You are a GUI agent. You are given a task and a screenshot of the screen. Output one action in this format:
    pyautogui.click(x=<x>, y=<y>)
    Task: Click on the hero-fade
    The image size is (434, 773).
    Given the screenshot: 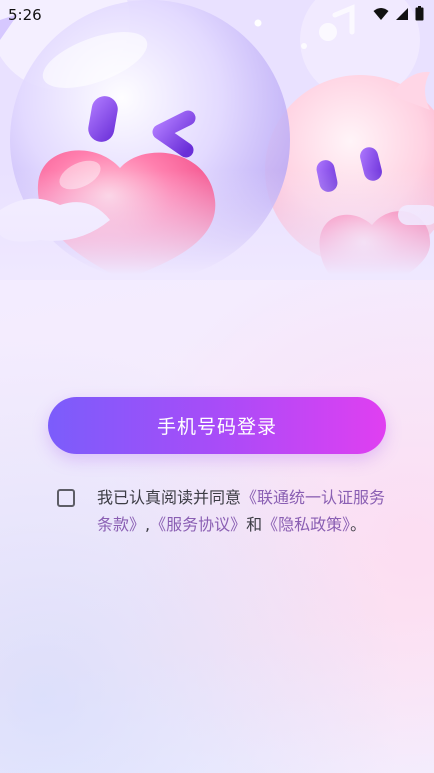 What is the action you would take?
    pyautogui.click(x=217, y=225)
    